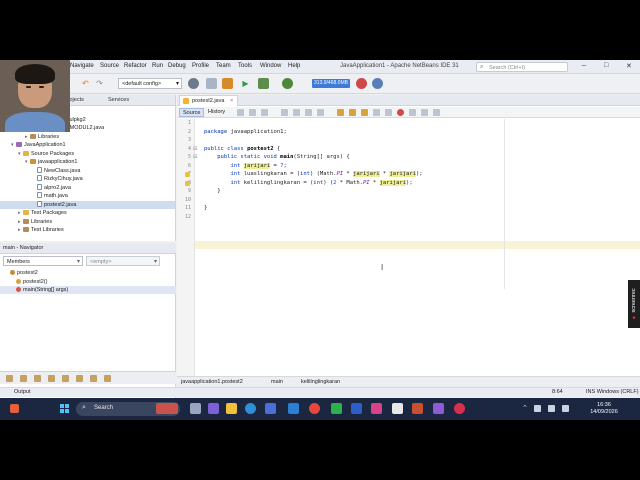 This screenshot has height=480, width=640. What do you see at coordinates (263, 83) in the screenshot?
I see `debug-icon` at bounding box center [263, 83].